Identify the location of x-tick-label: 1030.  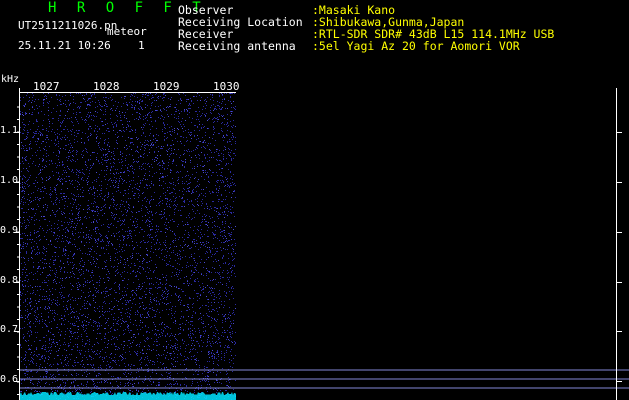
(226, 86).